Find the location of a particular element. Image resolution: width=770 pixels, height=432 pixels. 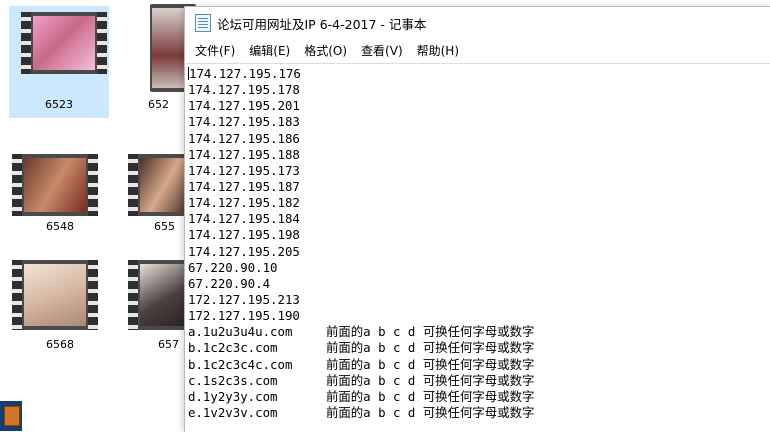

text-line: b.1c2c3c.com 前面的a b c d 可换任何字母或数字 is located at coordinates (479, 348).